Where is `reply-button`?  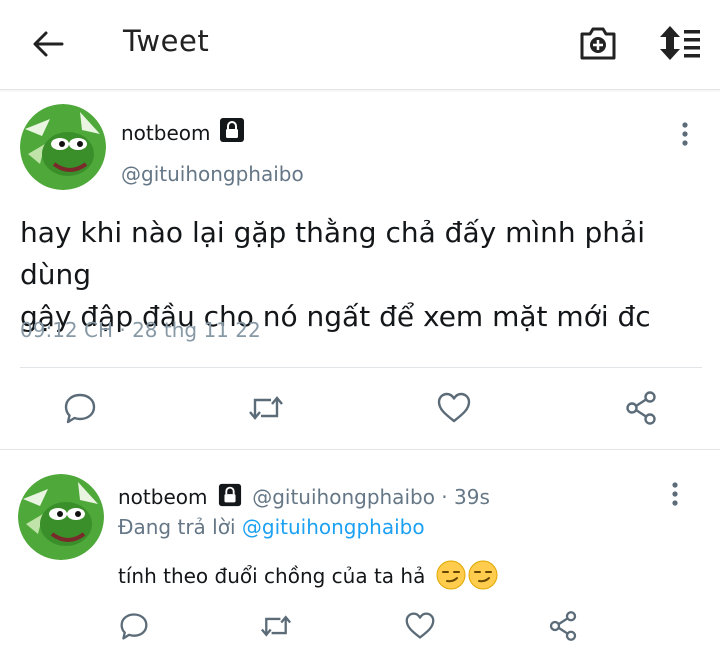
reply-button is located at coordinates (80, 408).